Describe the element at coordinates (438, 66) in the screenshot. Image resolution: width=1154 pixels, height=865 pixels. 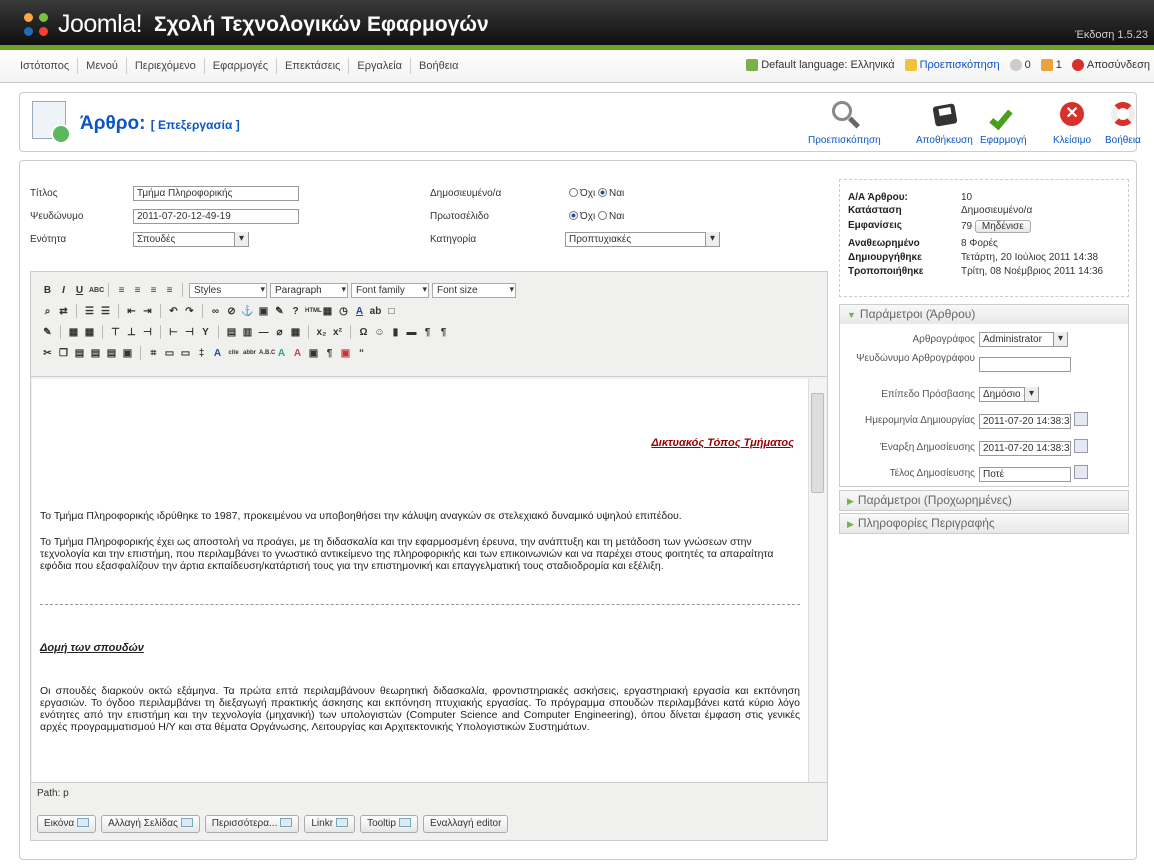
I see `menu-item-help: Βοήθεια` at that location.